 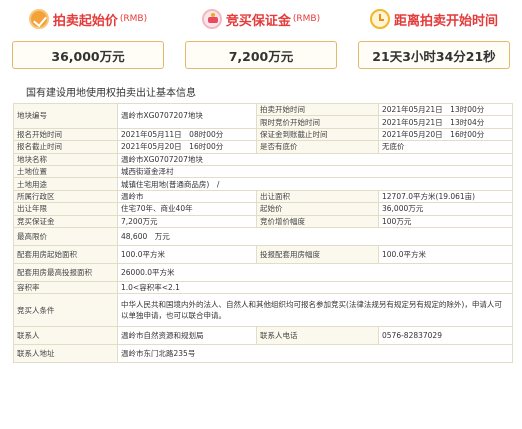 I want to click on table-row: 联系人 温岭市自然资源和规划局 联系人电话 0576-82837029, so click(x=263, y=336).